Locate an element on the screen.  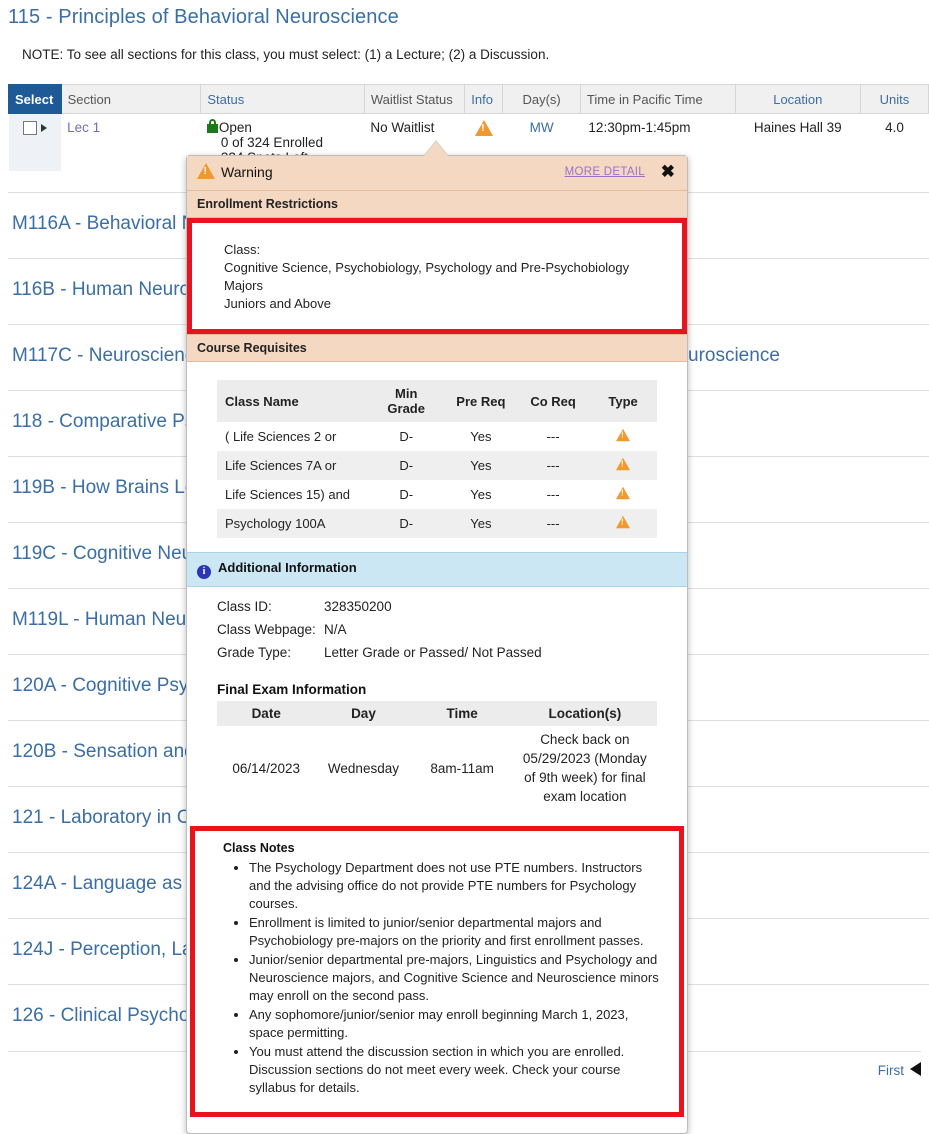
days-link: MW is located at coordinates (542, 127).